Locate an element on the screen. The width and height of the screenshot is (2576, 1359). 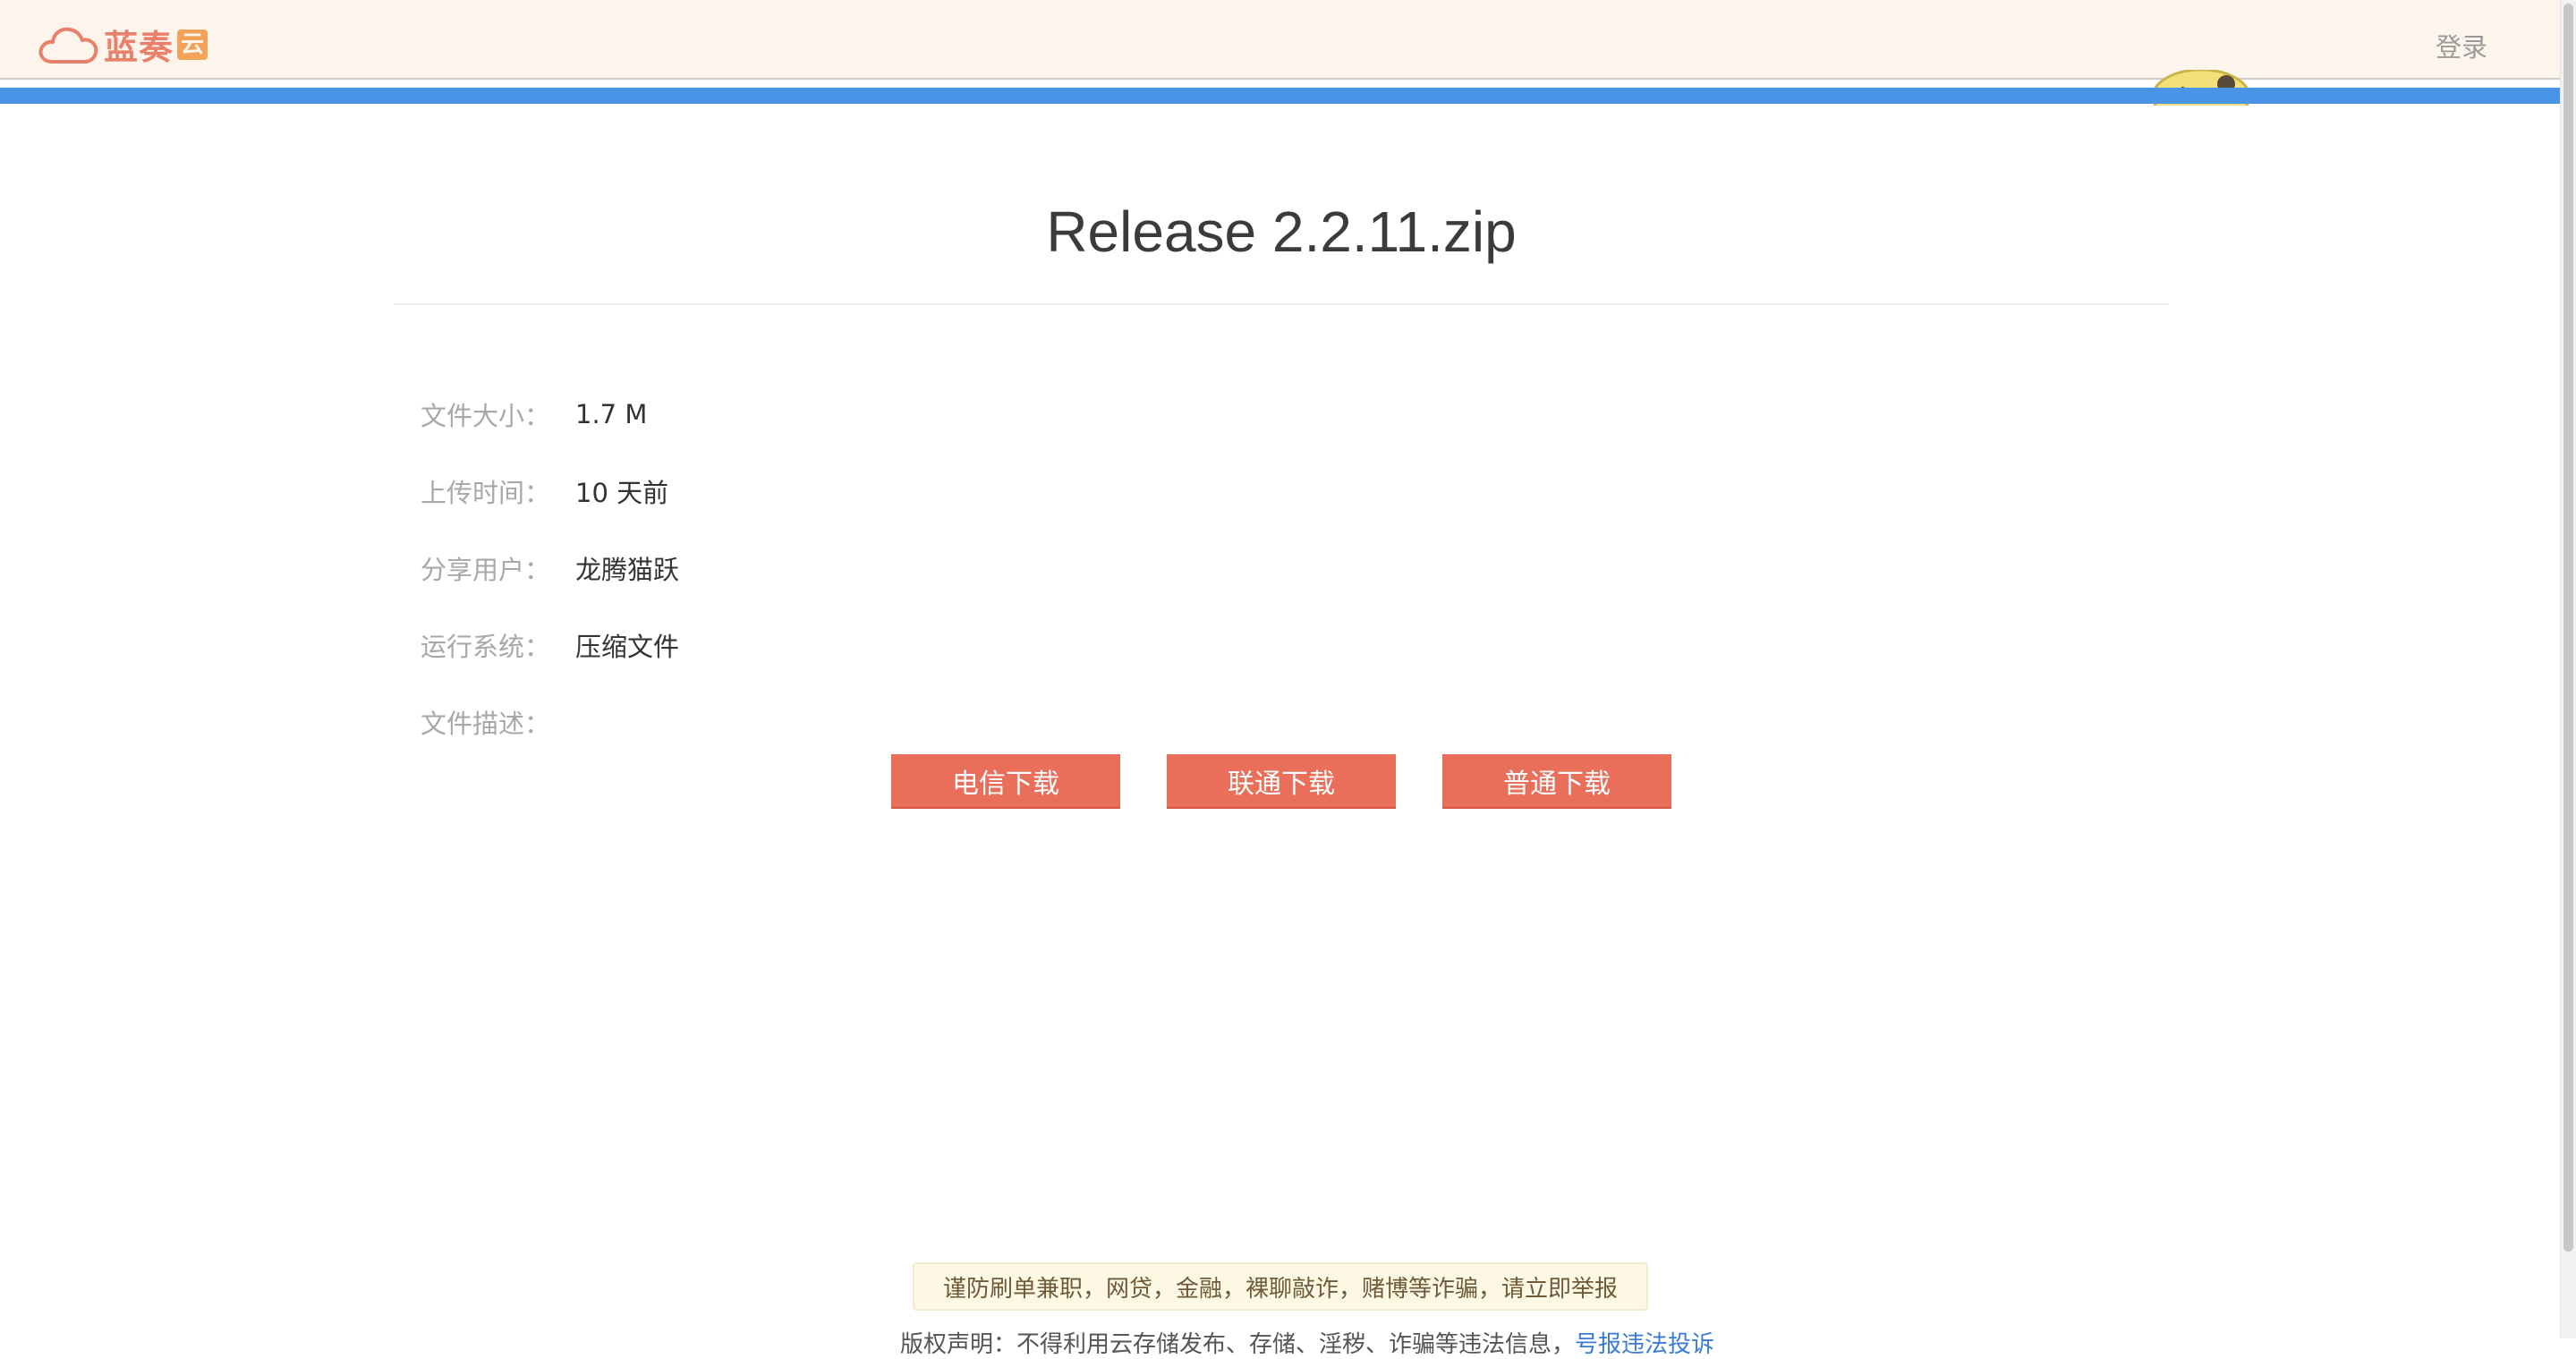
vertical-scrollbar is located at coordinates (2568, 669).